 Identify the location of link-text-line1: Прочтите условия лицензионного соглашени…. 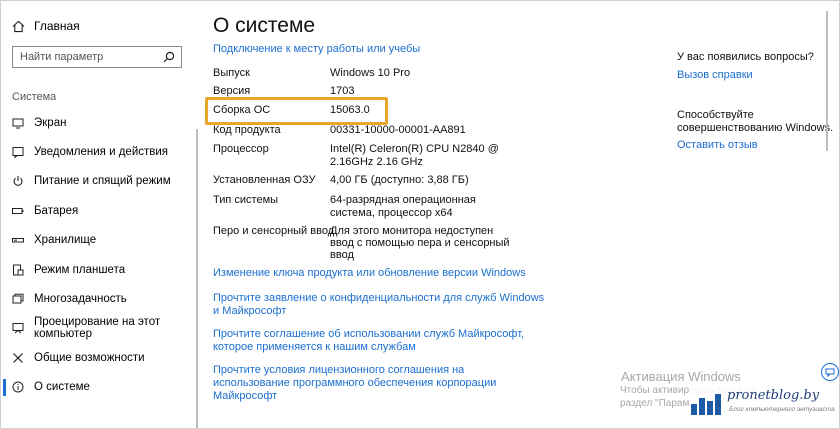
(339, 370).